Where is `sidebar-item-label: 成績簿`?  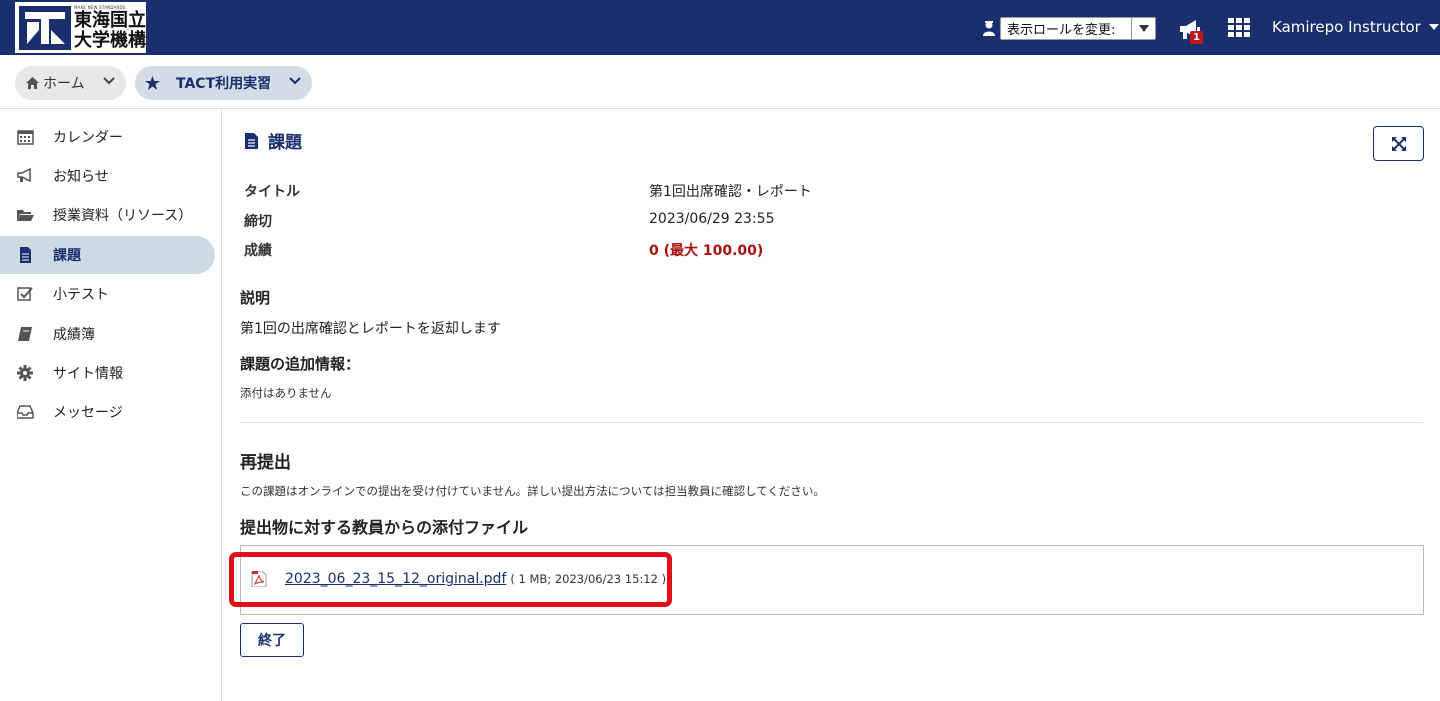
sidebar-item-label: 成績簿 is located at coordinates (74, 335).